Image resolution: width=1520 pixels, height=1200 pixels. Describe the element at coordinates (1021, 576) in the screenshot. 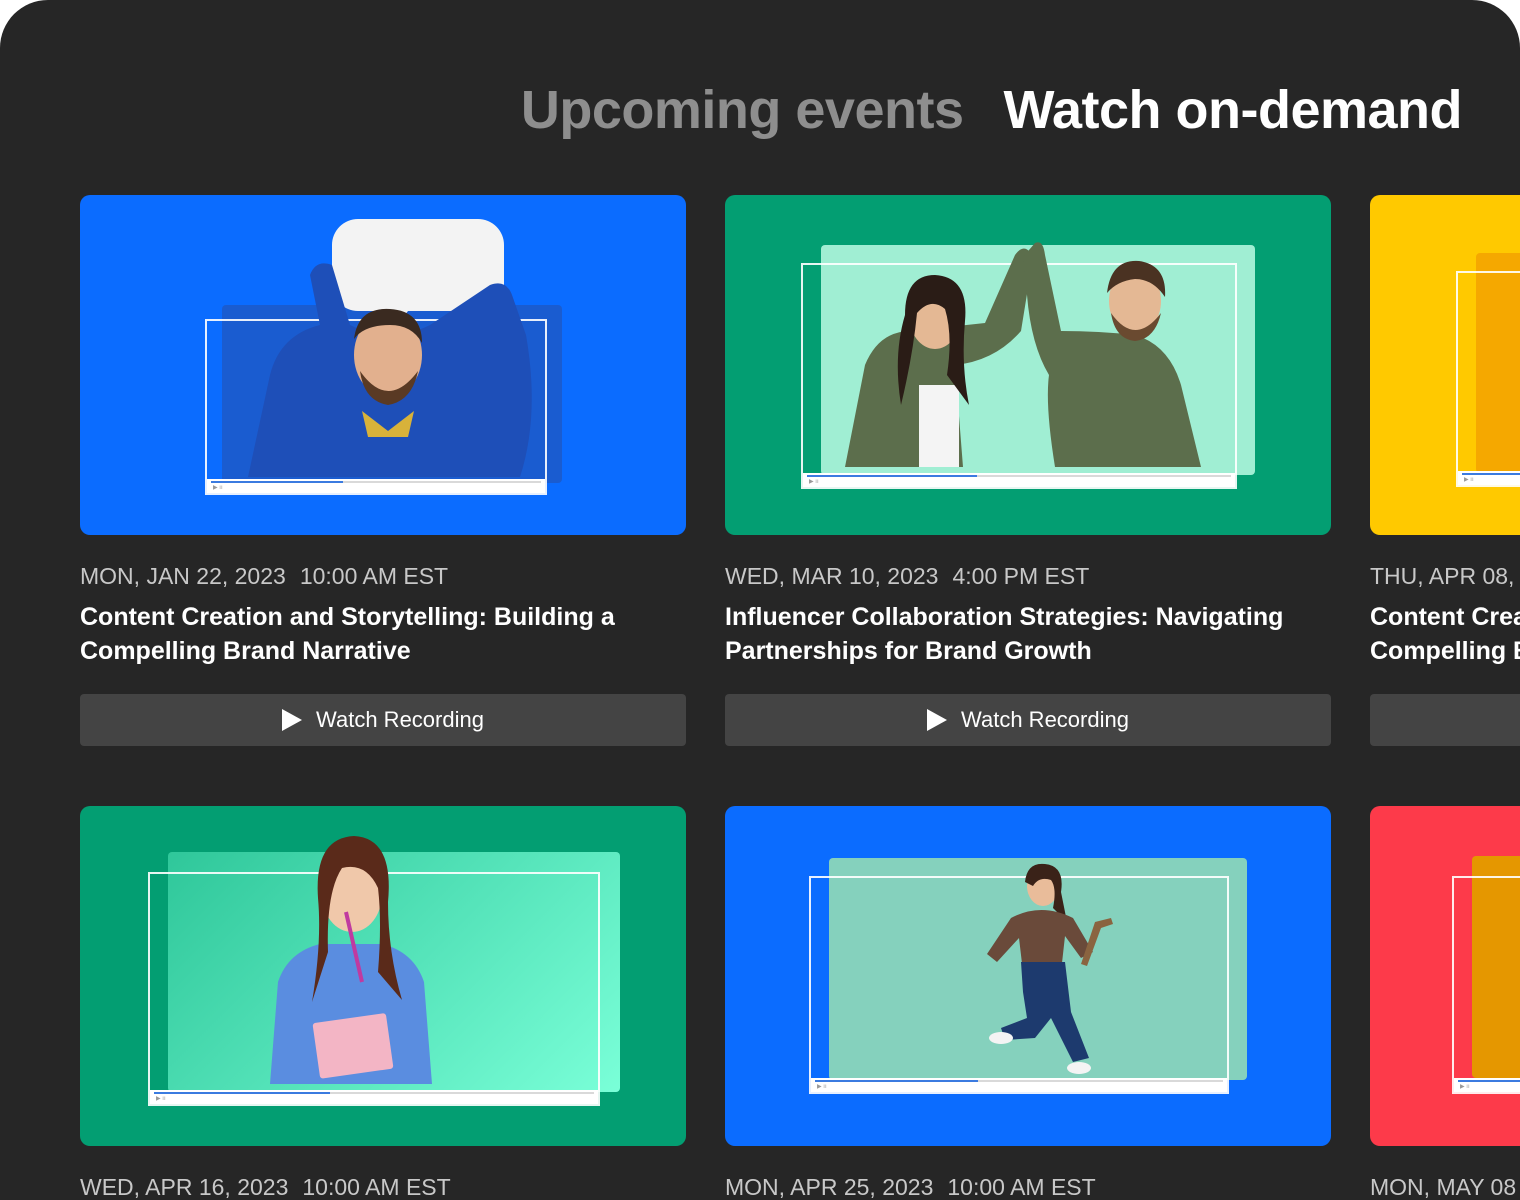

I see `event-time: 4:00 PM EST` at that location.